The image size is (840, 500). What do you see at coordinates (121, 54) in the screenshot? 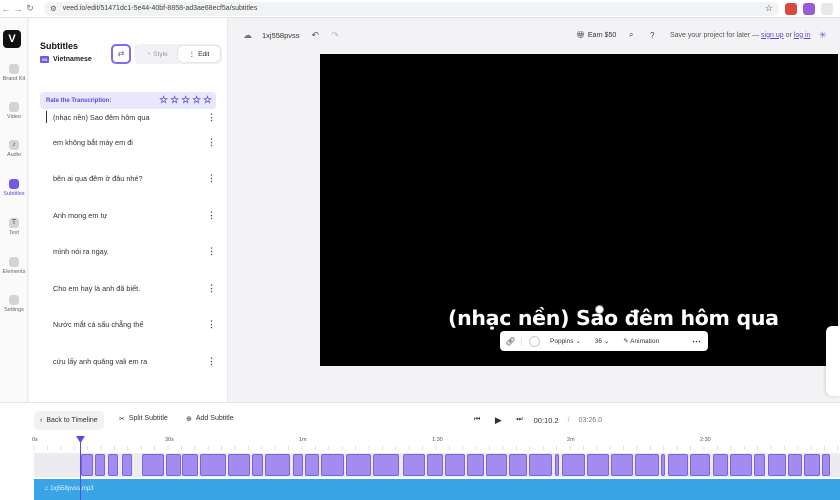
I see `swap-button: ⇄` at bounding box center [121, 54].